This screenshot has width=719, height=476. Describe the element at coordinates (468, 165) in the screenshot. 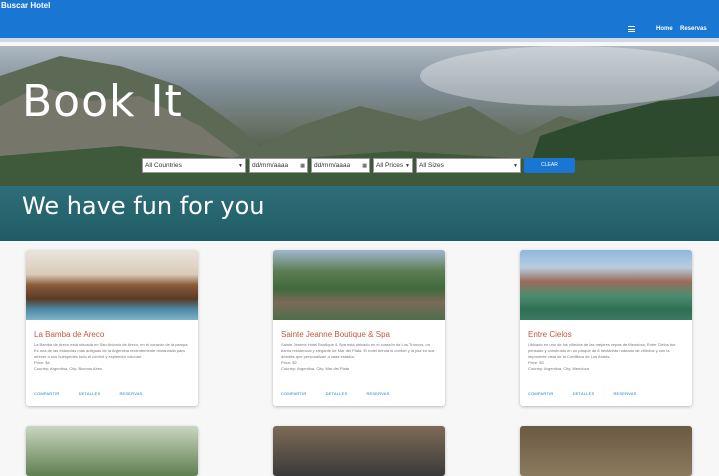

I see `size-select: All Sizes ▼` at that location.